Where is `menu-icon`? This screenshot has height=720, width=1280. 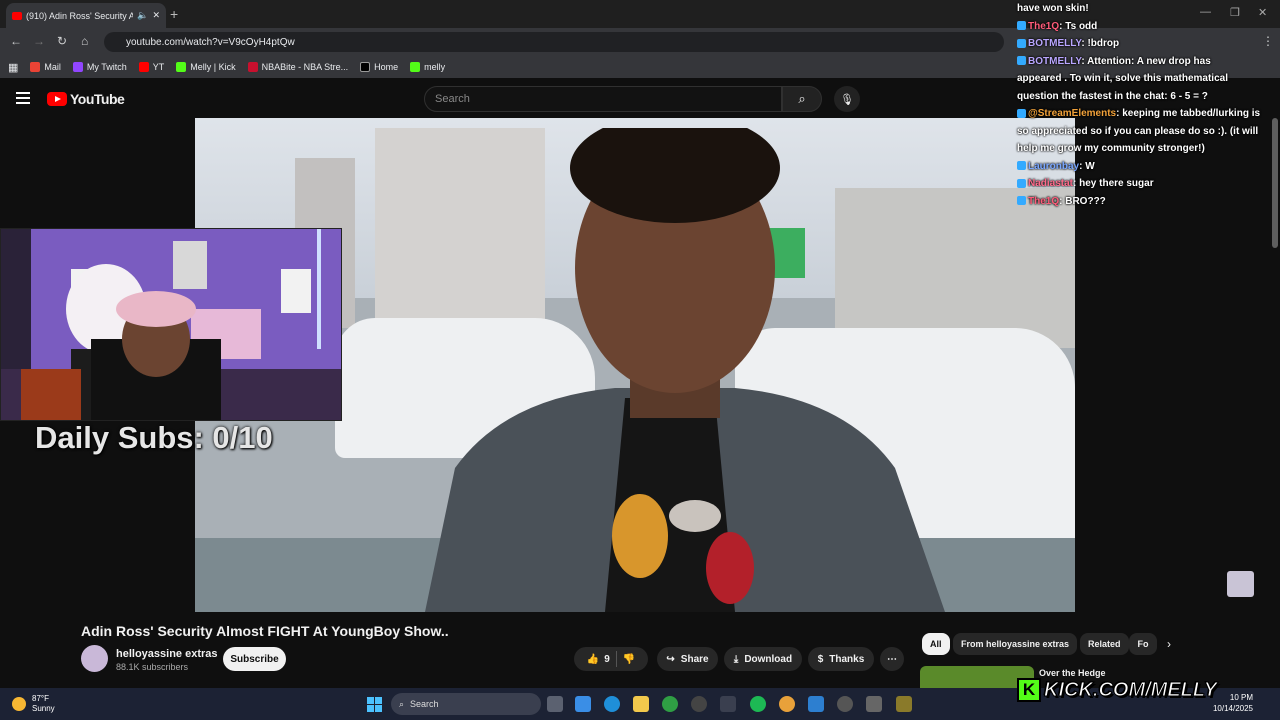
menu-icon is located at coordinates (23, 98).